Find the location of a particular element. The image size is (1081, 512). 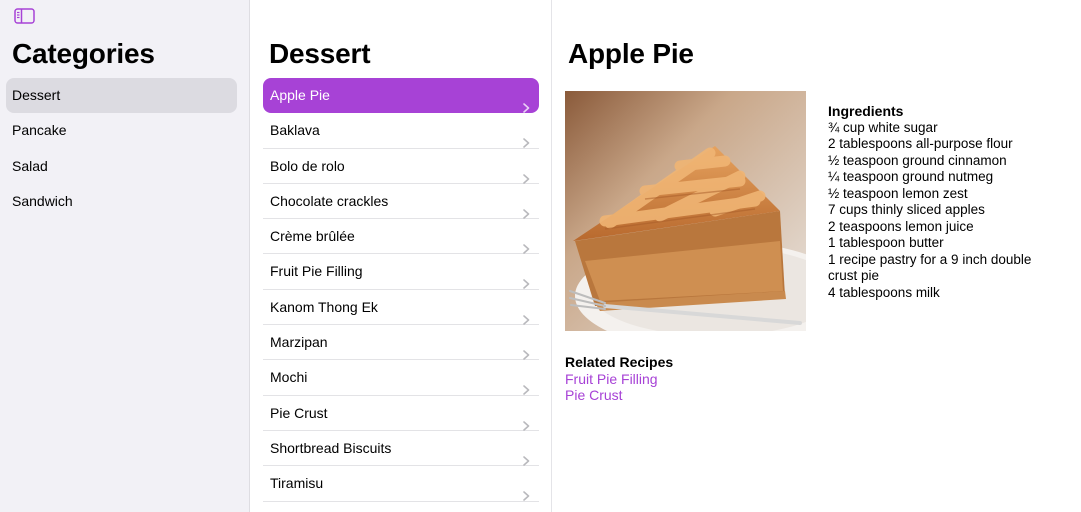

sidebar-title: Categories is located at coordinates (83, 53).